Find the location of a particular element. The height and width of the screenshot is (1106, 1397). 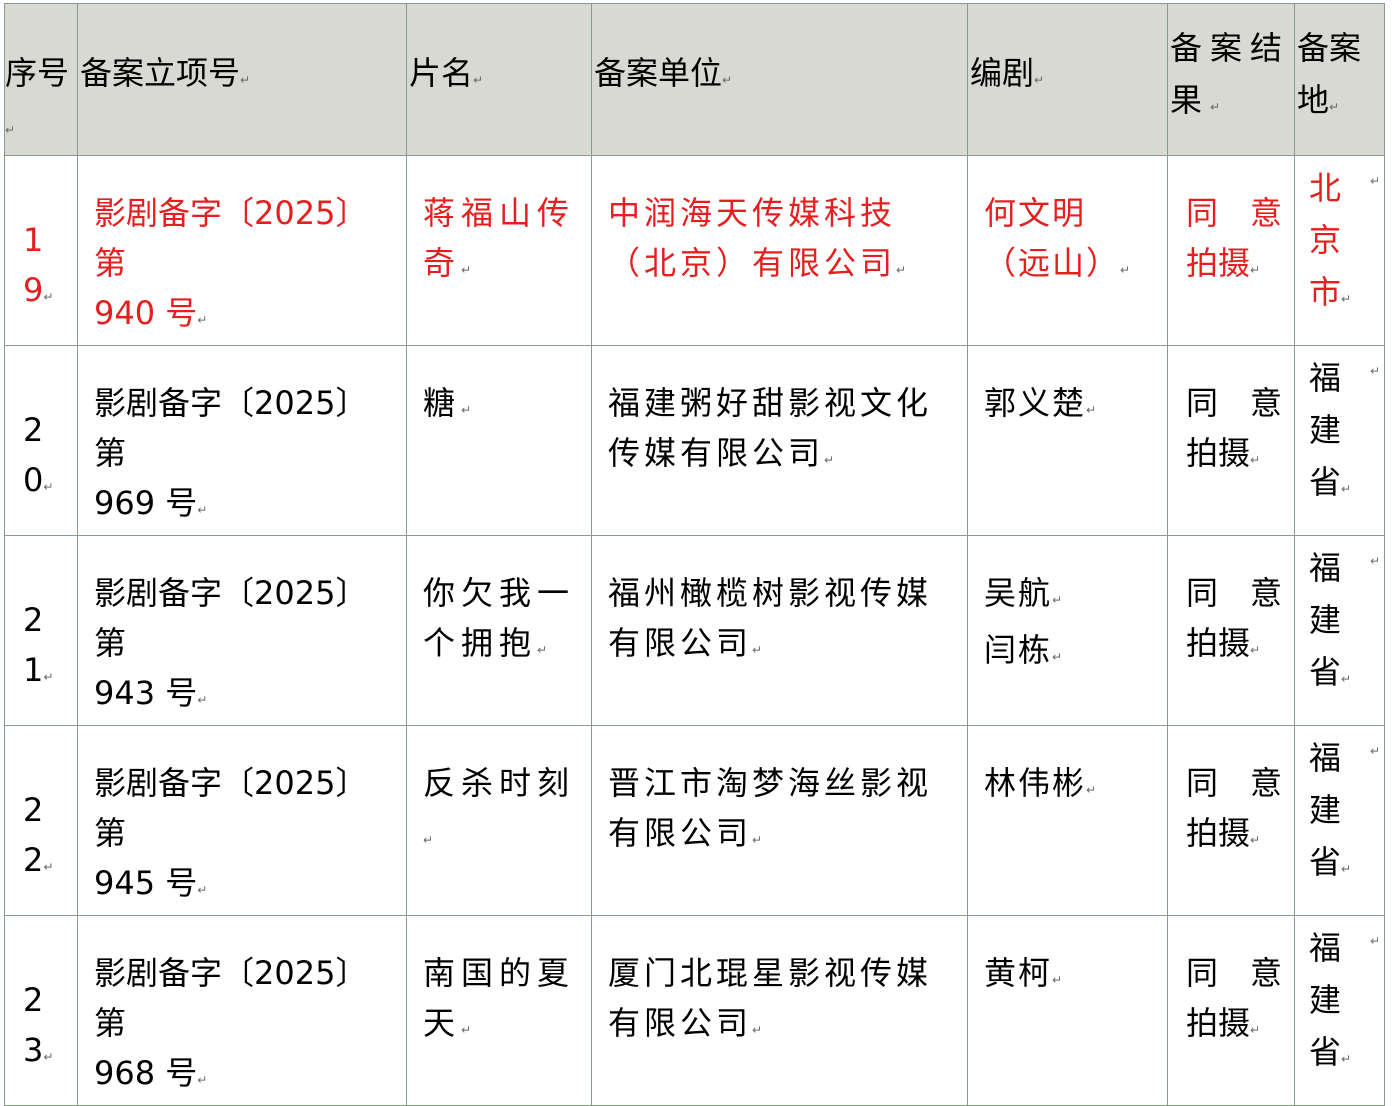

cell-company: 福建粥好甜影视文化传媒有限公司↵ is located at coordinates (779, 440).